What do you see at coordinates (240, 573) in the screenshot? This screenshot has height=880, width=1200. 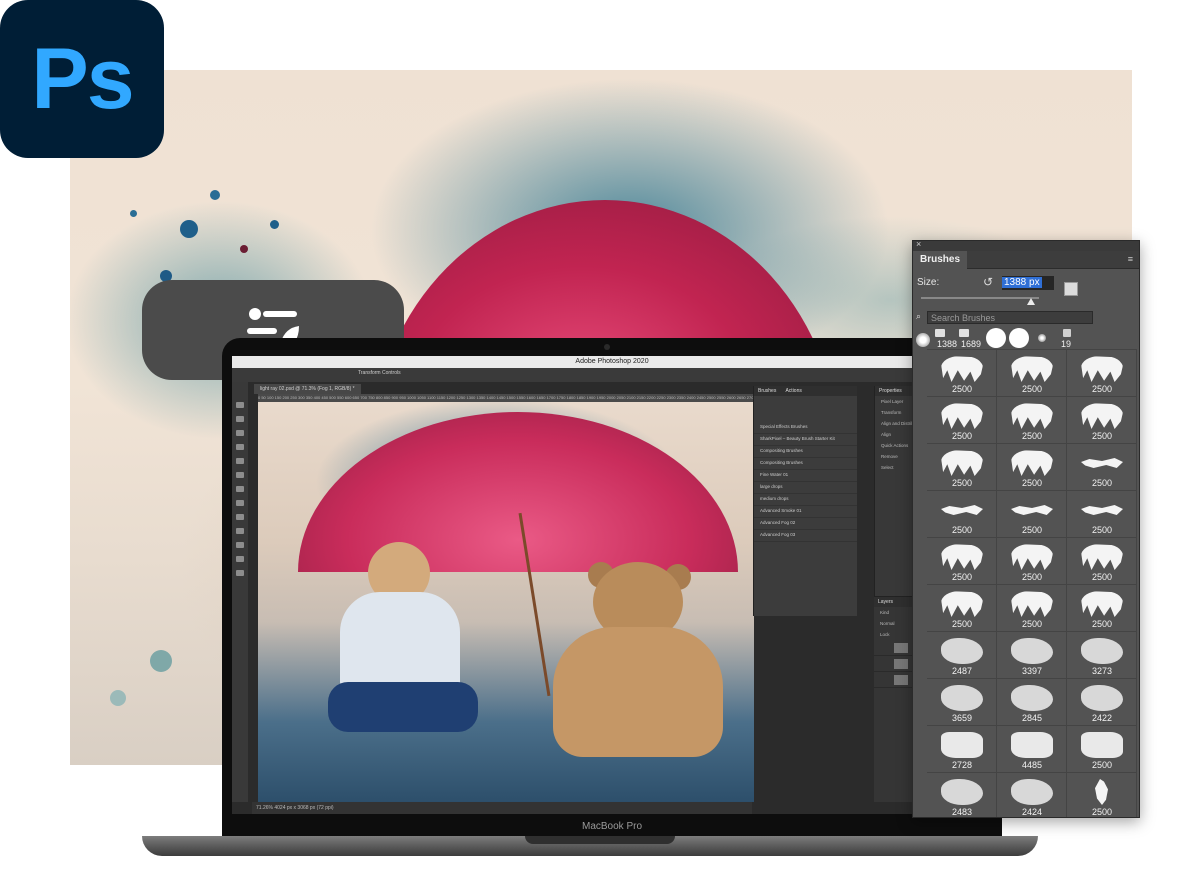 I see `zoom-tool-icon` at bounding box center [240, 573].